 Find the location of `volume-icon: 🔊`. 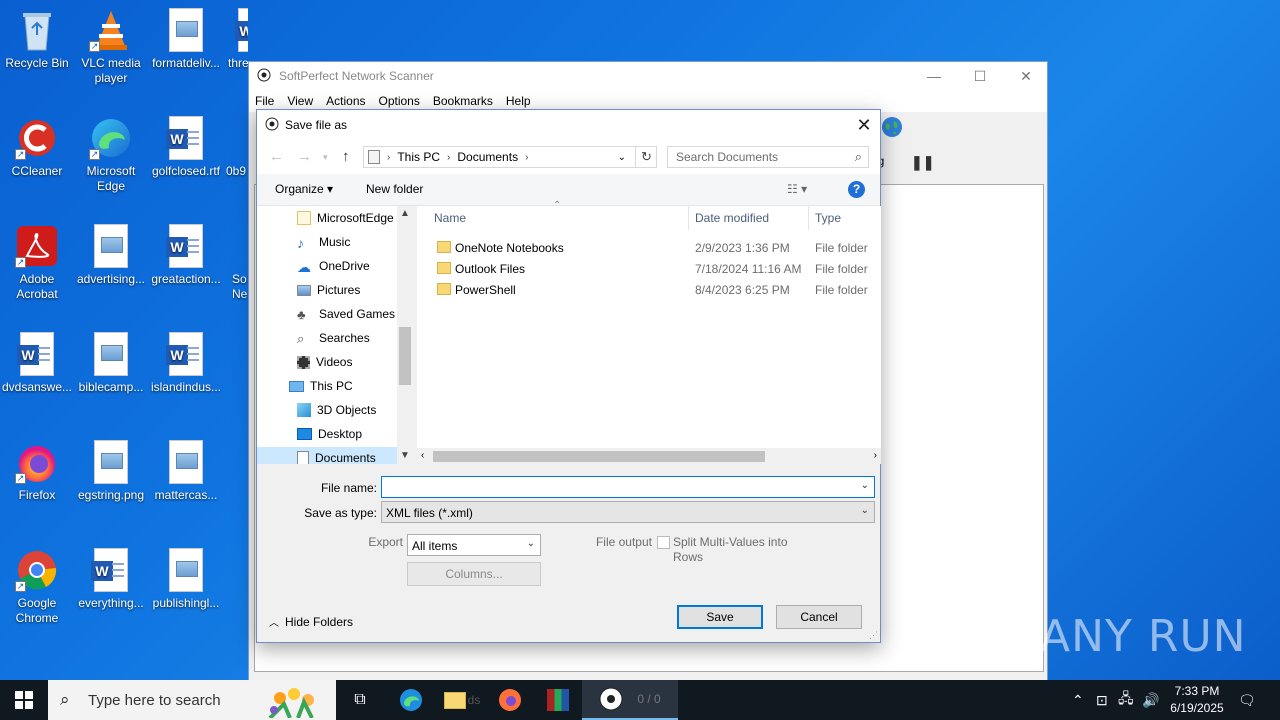

volume-icon: 🔊 is located at coordinates (1150, 700).